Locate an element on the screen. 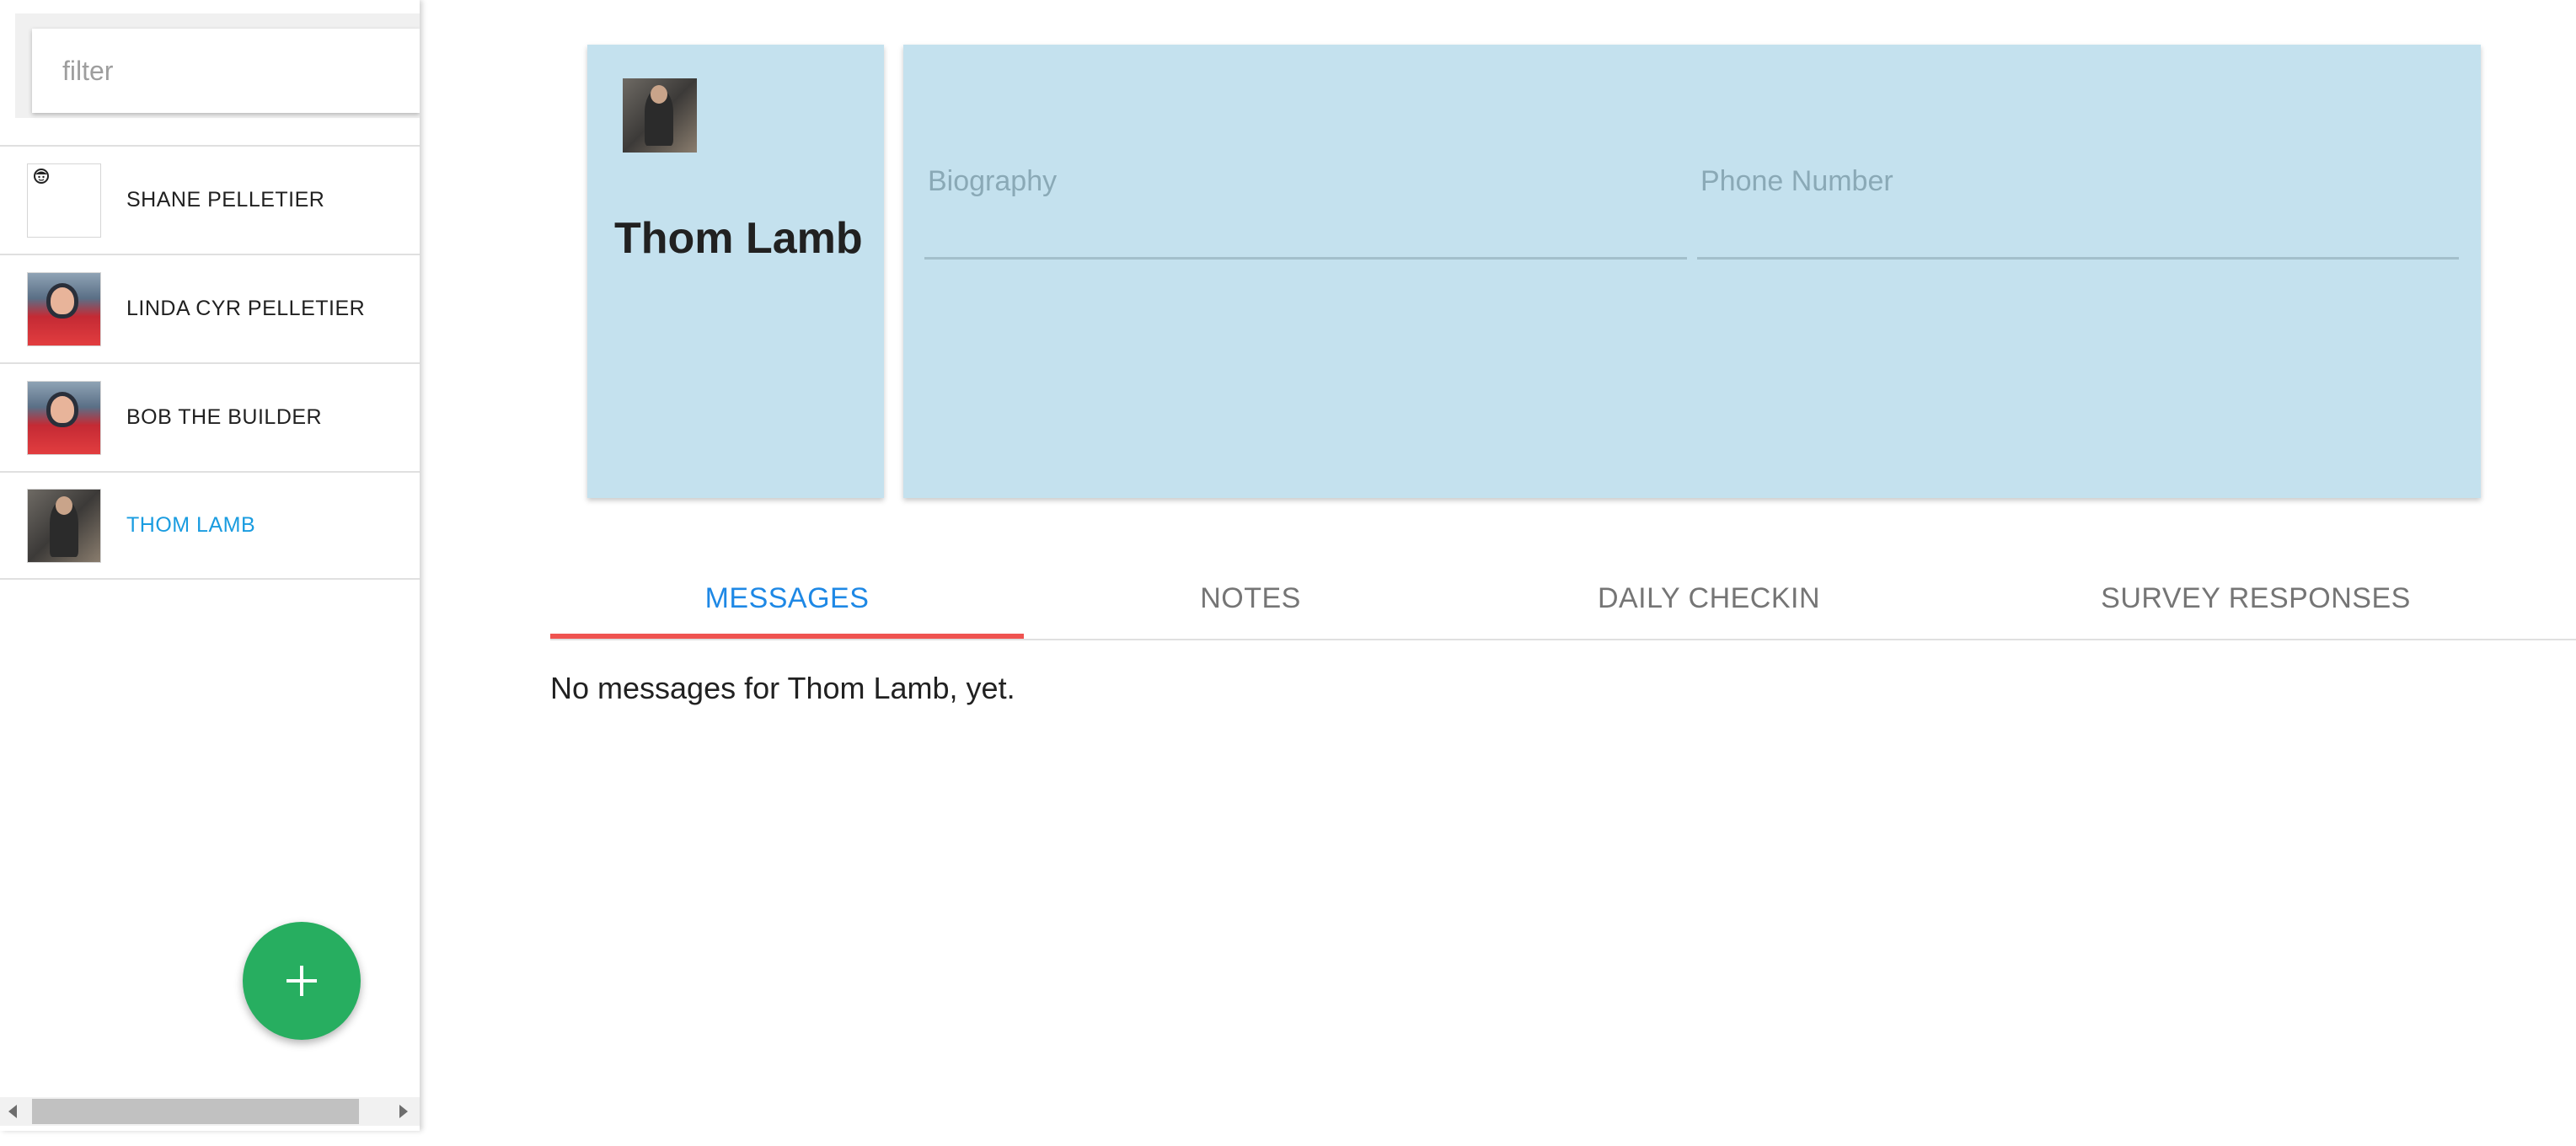  patient-name: SHANE PELLETIER is located at coordinates (225, 200).